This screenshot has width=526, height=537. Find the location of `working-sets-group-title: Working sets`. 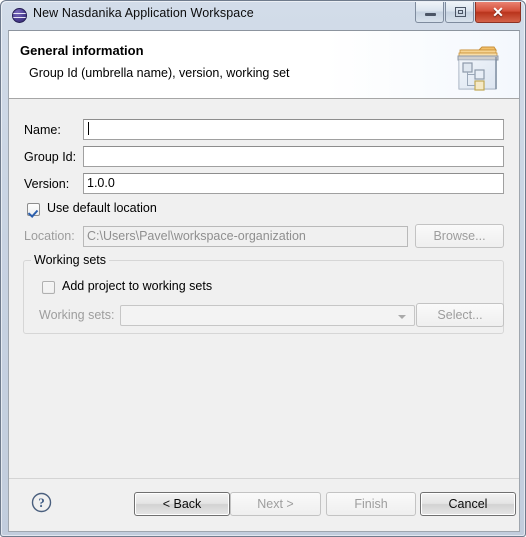

working-sets-group-title: Working sets is located at coordinates (70, 260).